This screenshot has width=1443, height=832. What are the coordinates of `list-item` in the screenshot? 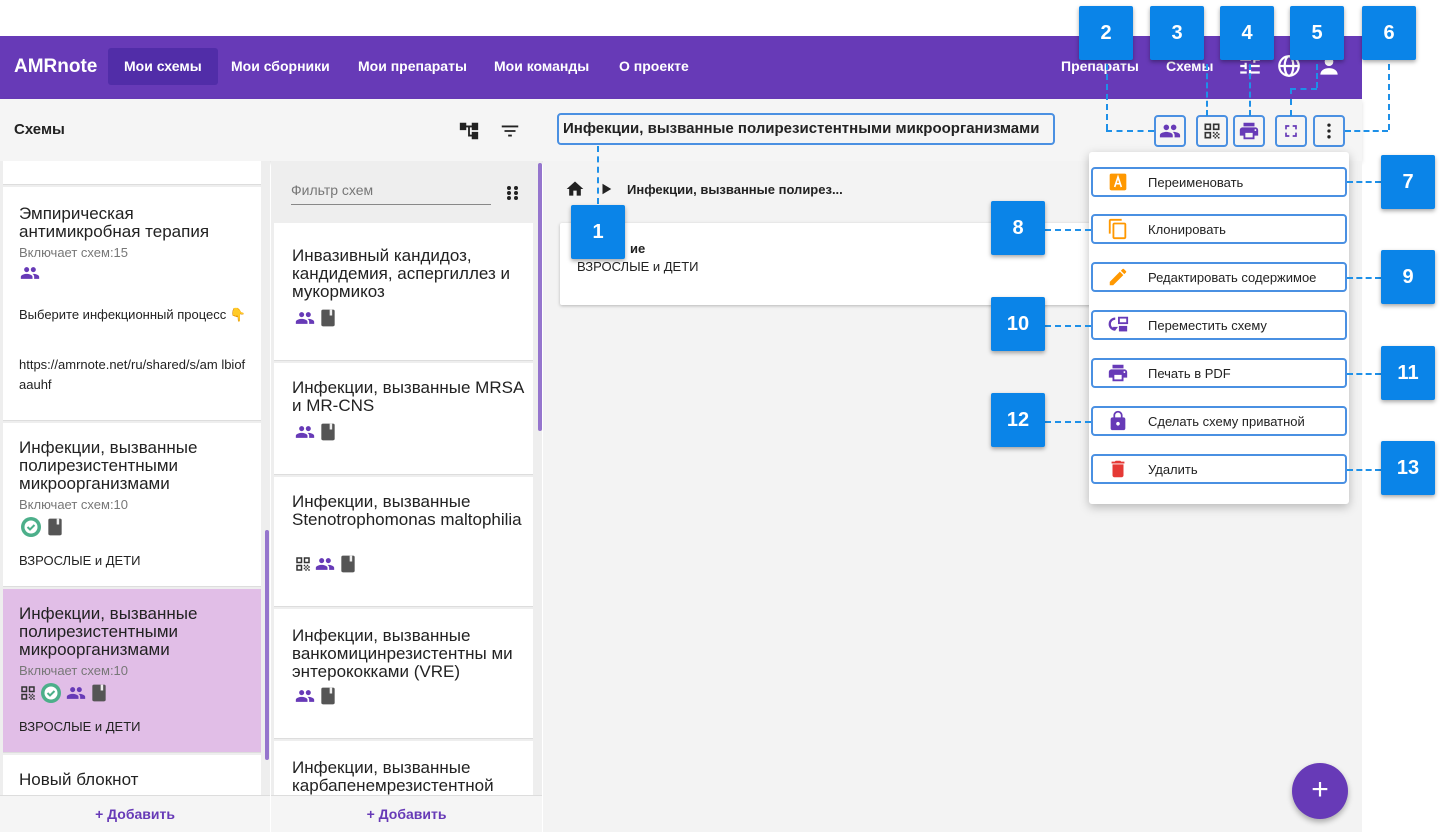 It's located at (132, 173).